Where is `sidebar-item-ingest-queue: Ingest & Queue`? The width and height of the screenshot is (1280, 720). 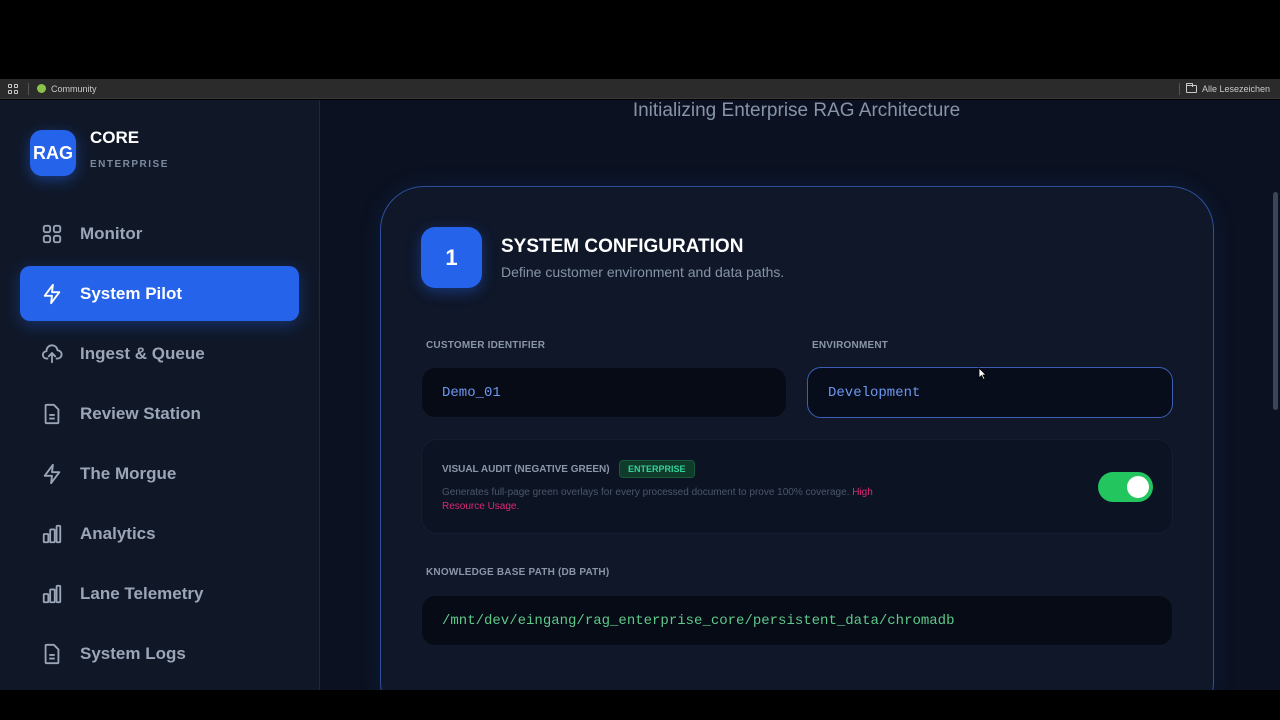 sidebar-item-ingest-queue: Ingest & Queue is located at coordinates (159, 353).